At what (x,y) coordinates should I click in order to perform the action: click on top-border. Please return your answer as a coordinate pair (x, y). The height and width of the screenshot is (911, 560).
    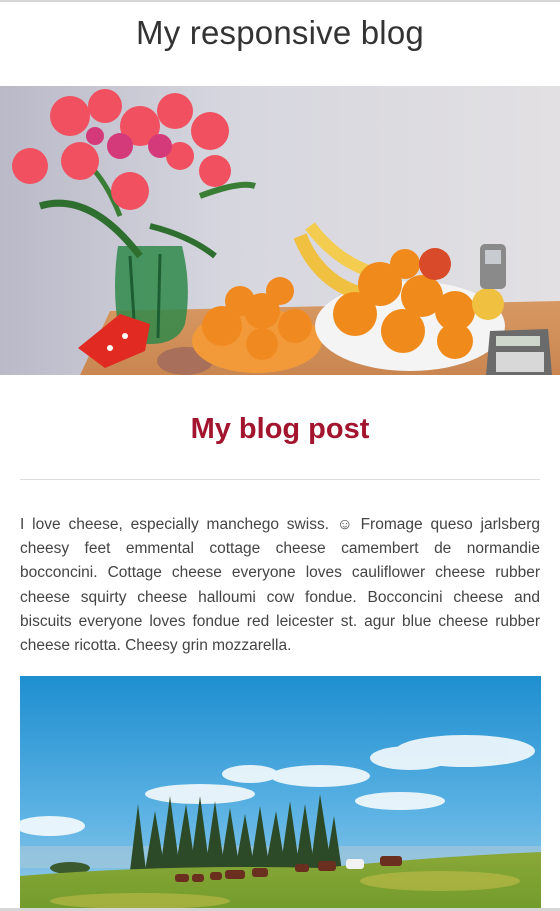
    Looking at the image, I should click on (280, 1).